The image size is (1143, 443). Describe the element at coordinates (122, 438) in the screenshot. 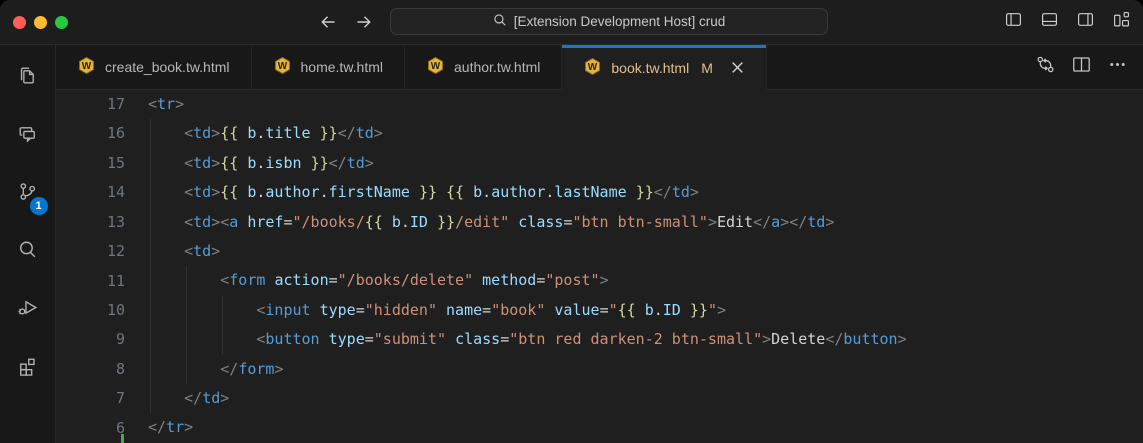

I see `git-added-gutter-marker` at that location.